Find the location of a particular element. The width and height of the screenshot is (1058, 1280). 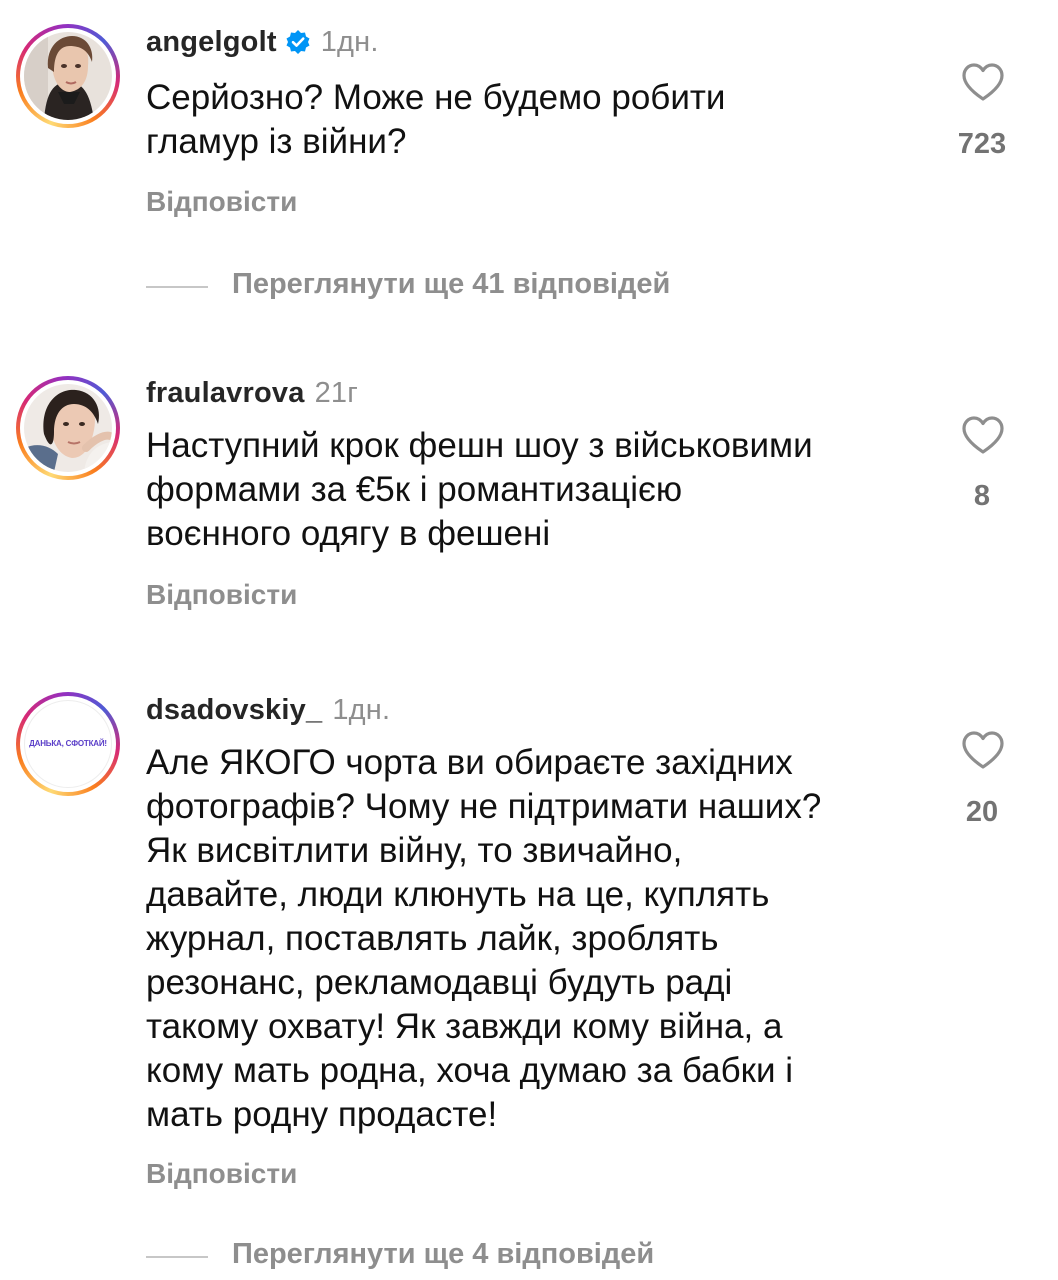

comment-text-line: формами за €5к і романтизацією is located at coordinates (414, 489).